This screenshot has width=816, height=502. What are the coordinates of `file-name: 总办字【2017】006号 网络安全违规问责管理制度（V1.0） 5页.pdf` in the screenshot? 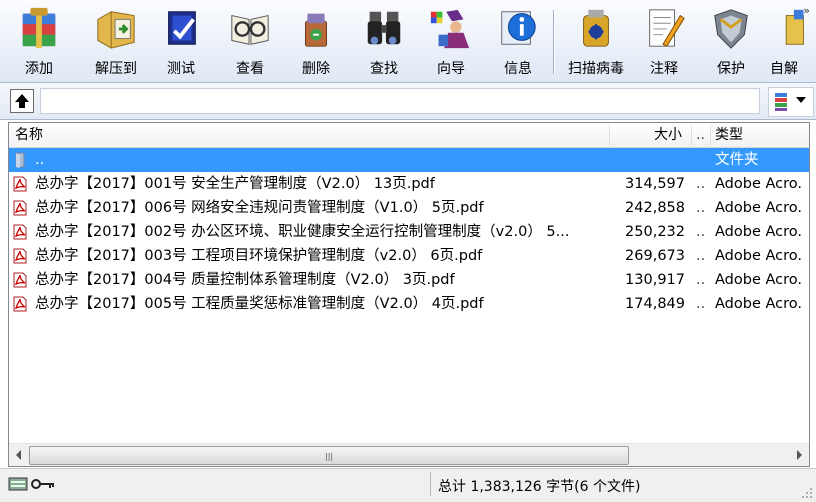 It's located at (259, 208).